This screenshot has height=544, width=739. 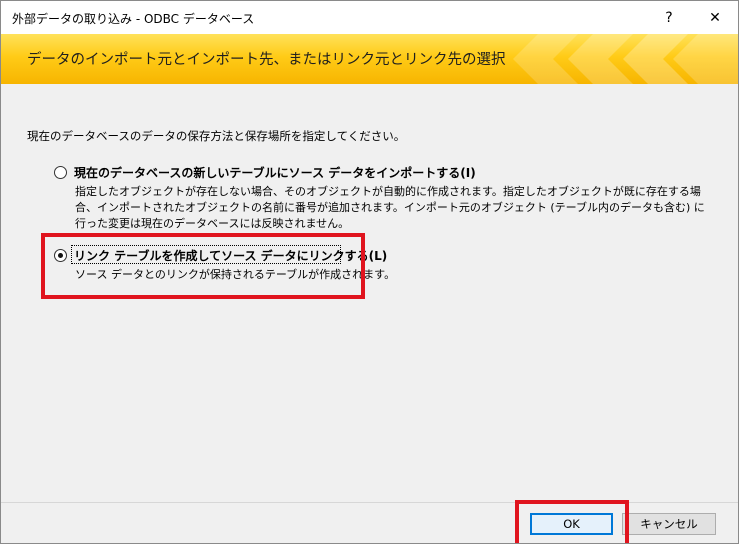 I want to click on highlight-box-link-option, so click(x=203, y=266).